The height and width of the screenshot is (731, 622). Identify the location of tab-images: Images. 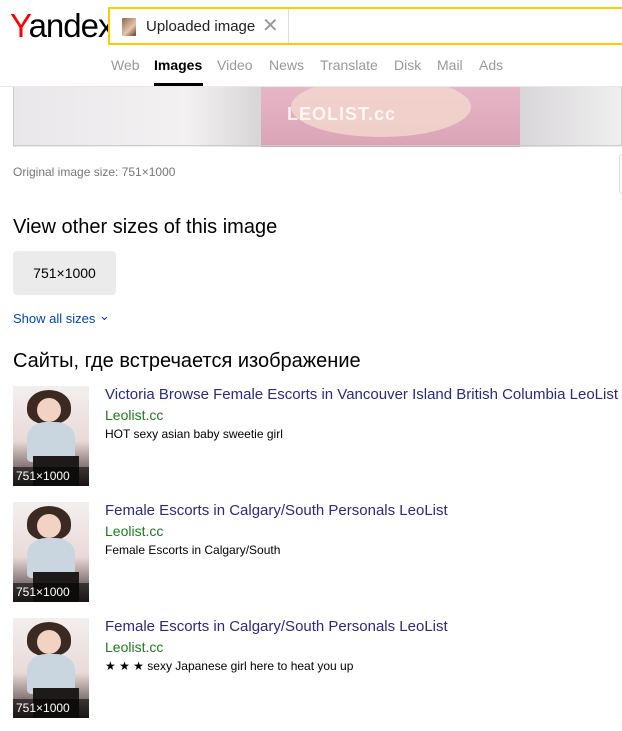
(178, 65).